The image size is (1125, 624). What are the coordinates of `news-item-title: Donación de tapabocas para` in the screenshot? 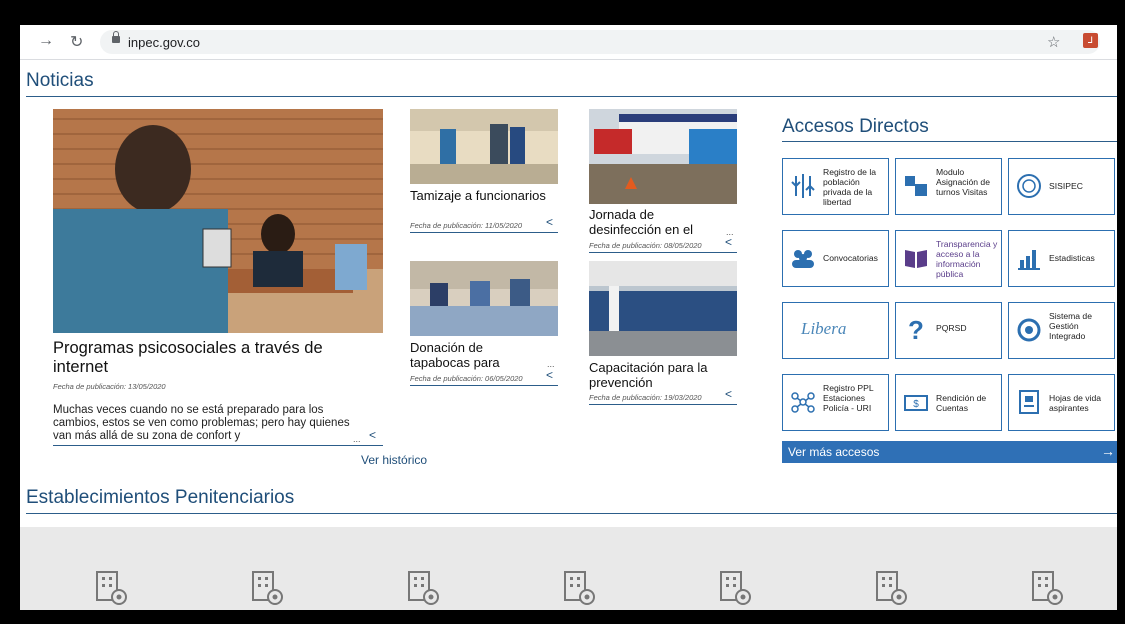 It's located at (470, 355).